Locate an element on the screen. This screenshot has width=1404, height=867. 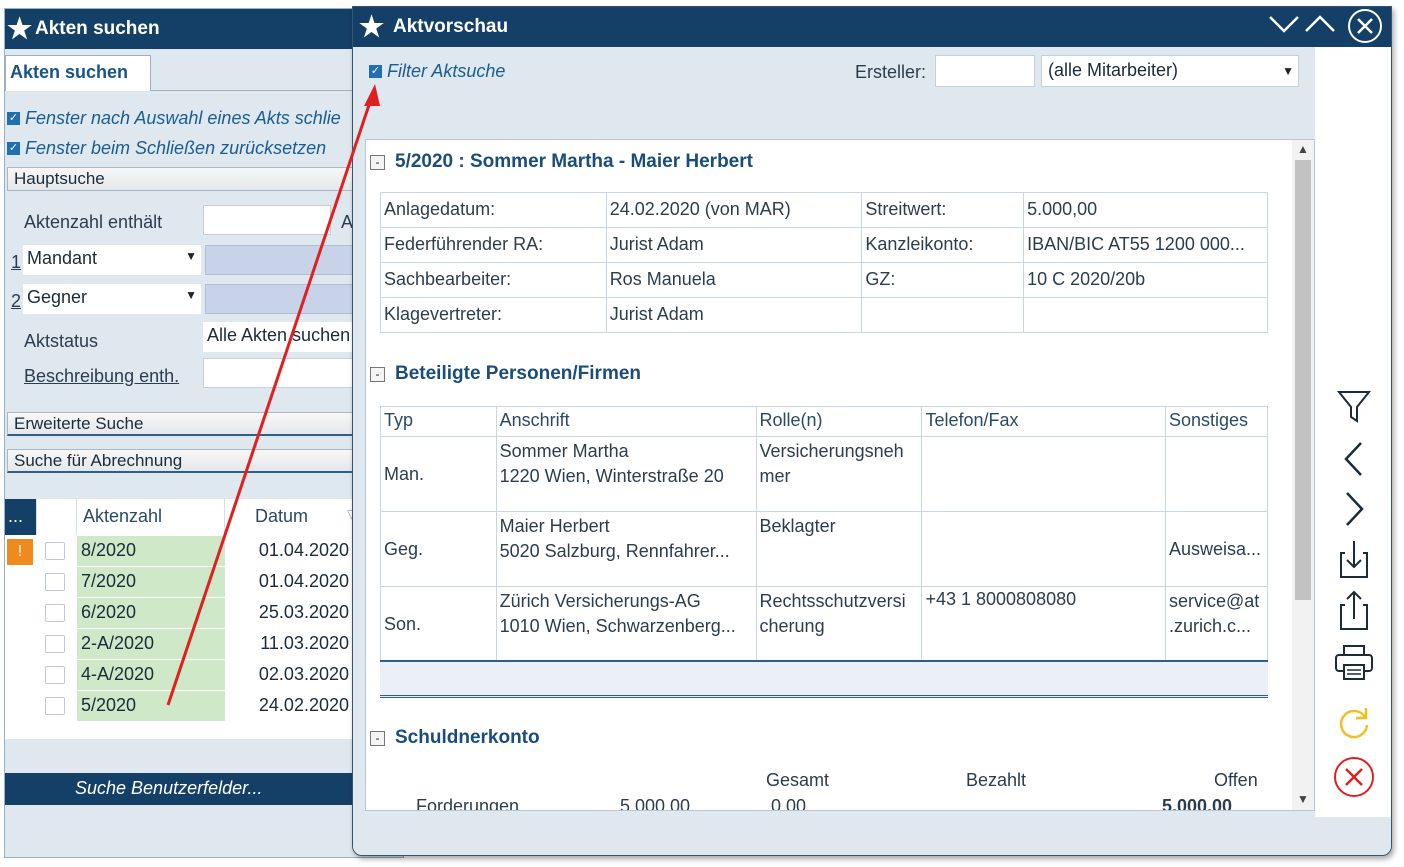
table-row: 4-A/2020 02.03.2020 is located at coordinates (204, 675).